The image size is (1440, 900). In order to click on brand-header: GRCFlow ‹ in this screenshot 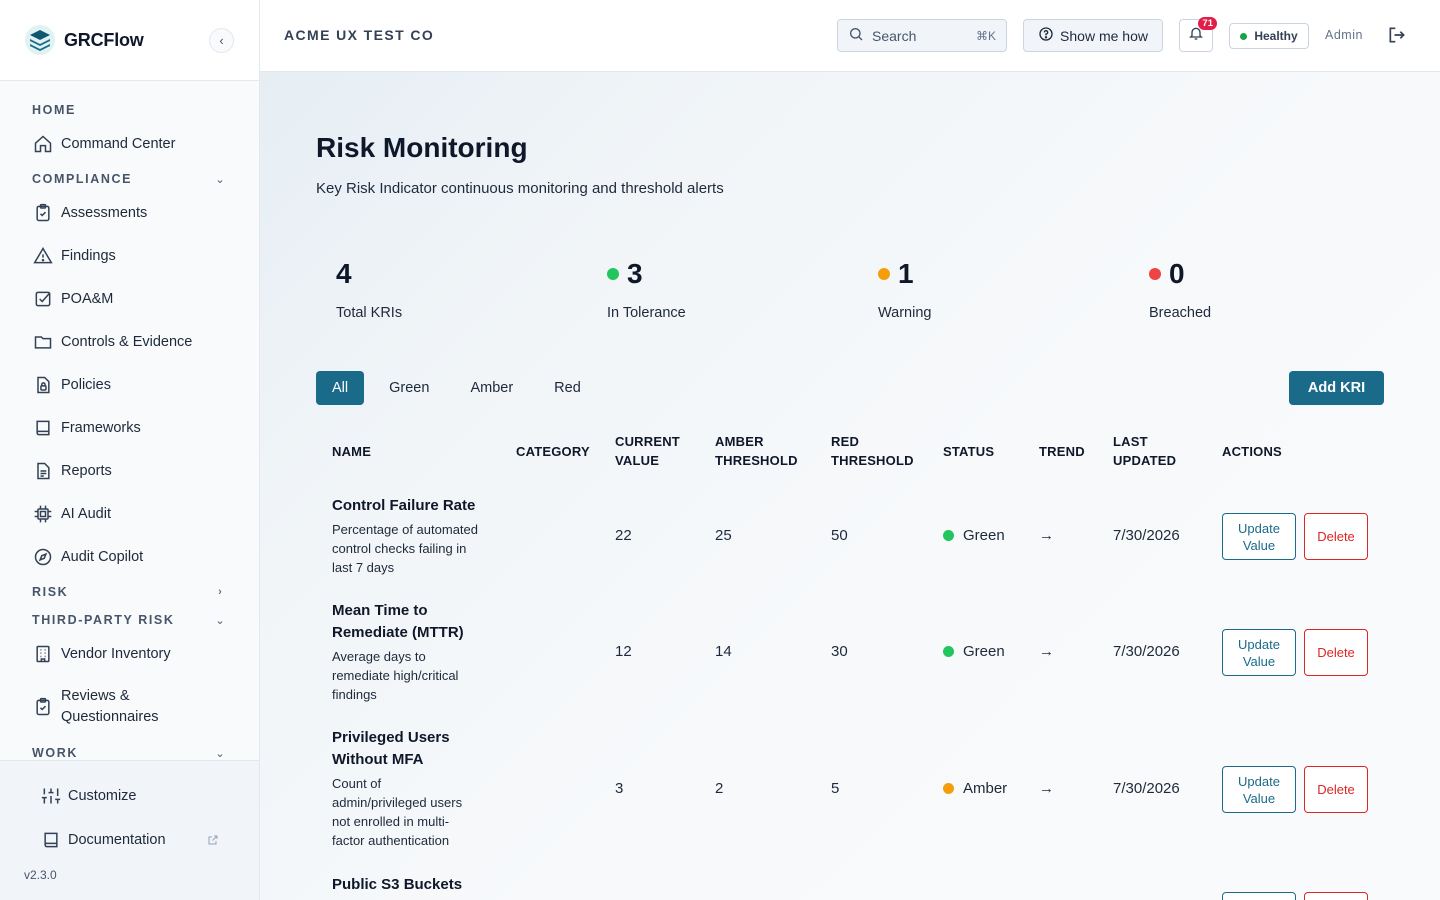, I will do `click(129, 40)`.